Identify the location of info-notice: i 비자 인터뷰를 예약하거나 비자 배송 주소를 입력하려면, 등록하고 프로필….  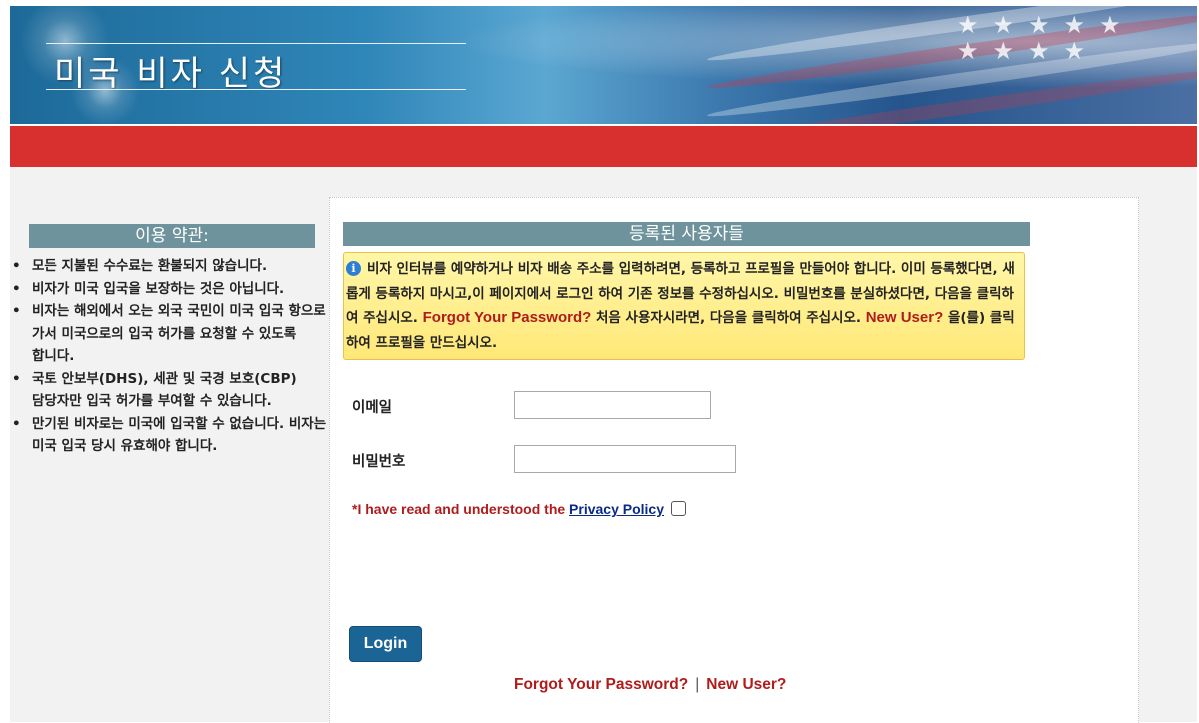
(684, 306).